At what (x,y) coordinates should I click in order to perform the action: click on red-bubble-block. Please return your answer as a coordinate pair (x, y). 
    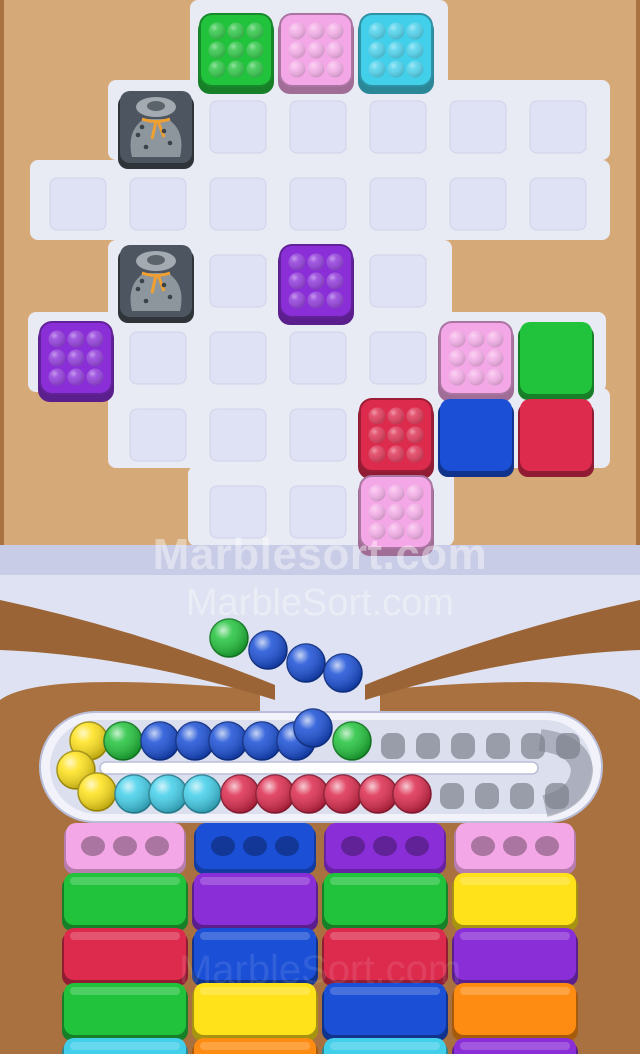
    Looking at the image, I should click on (396, 438).